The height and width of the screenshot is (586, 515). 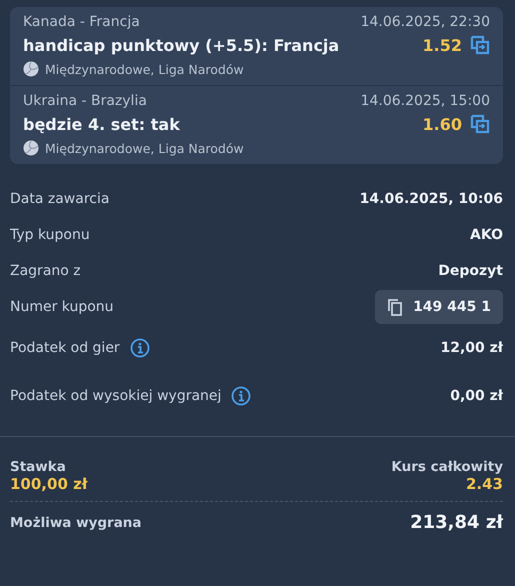 I want to click on odds: 1.60, so click(x=442, y=124).